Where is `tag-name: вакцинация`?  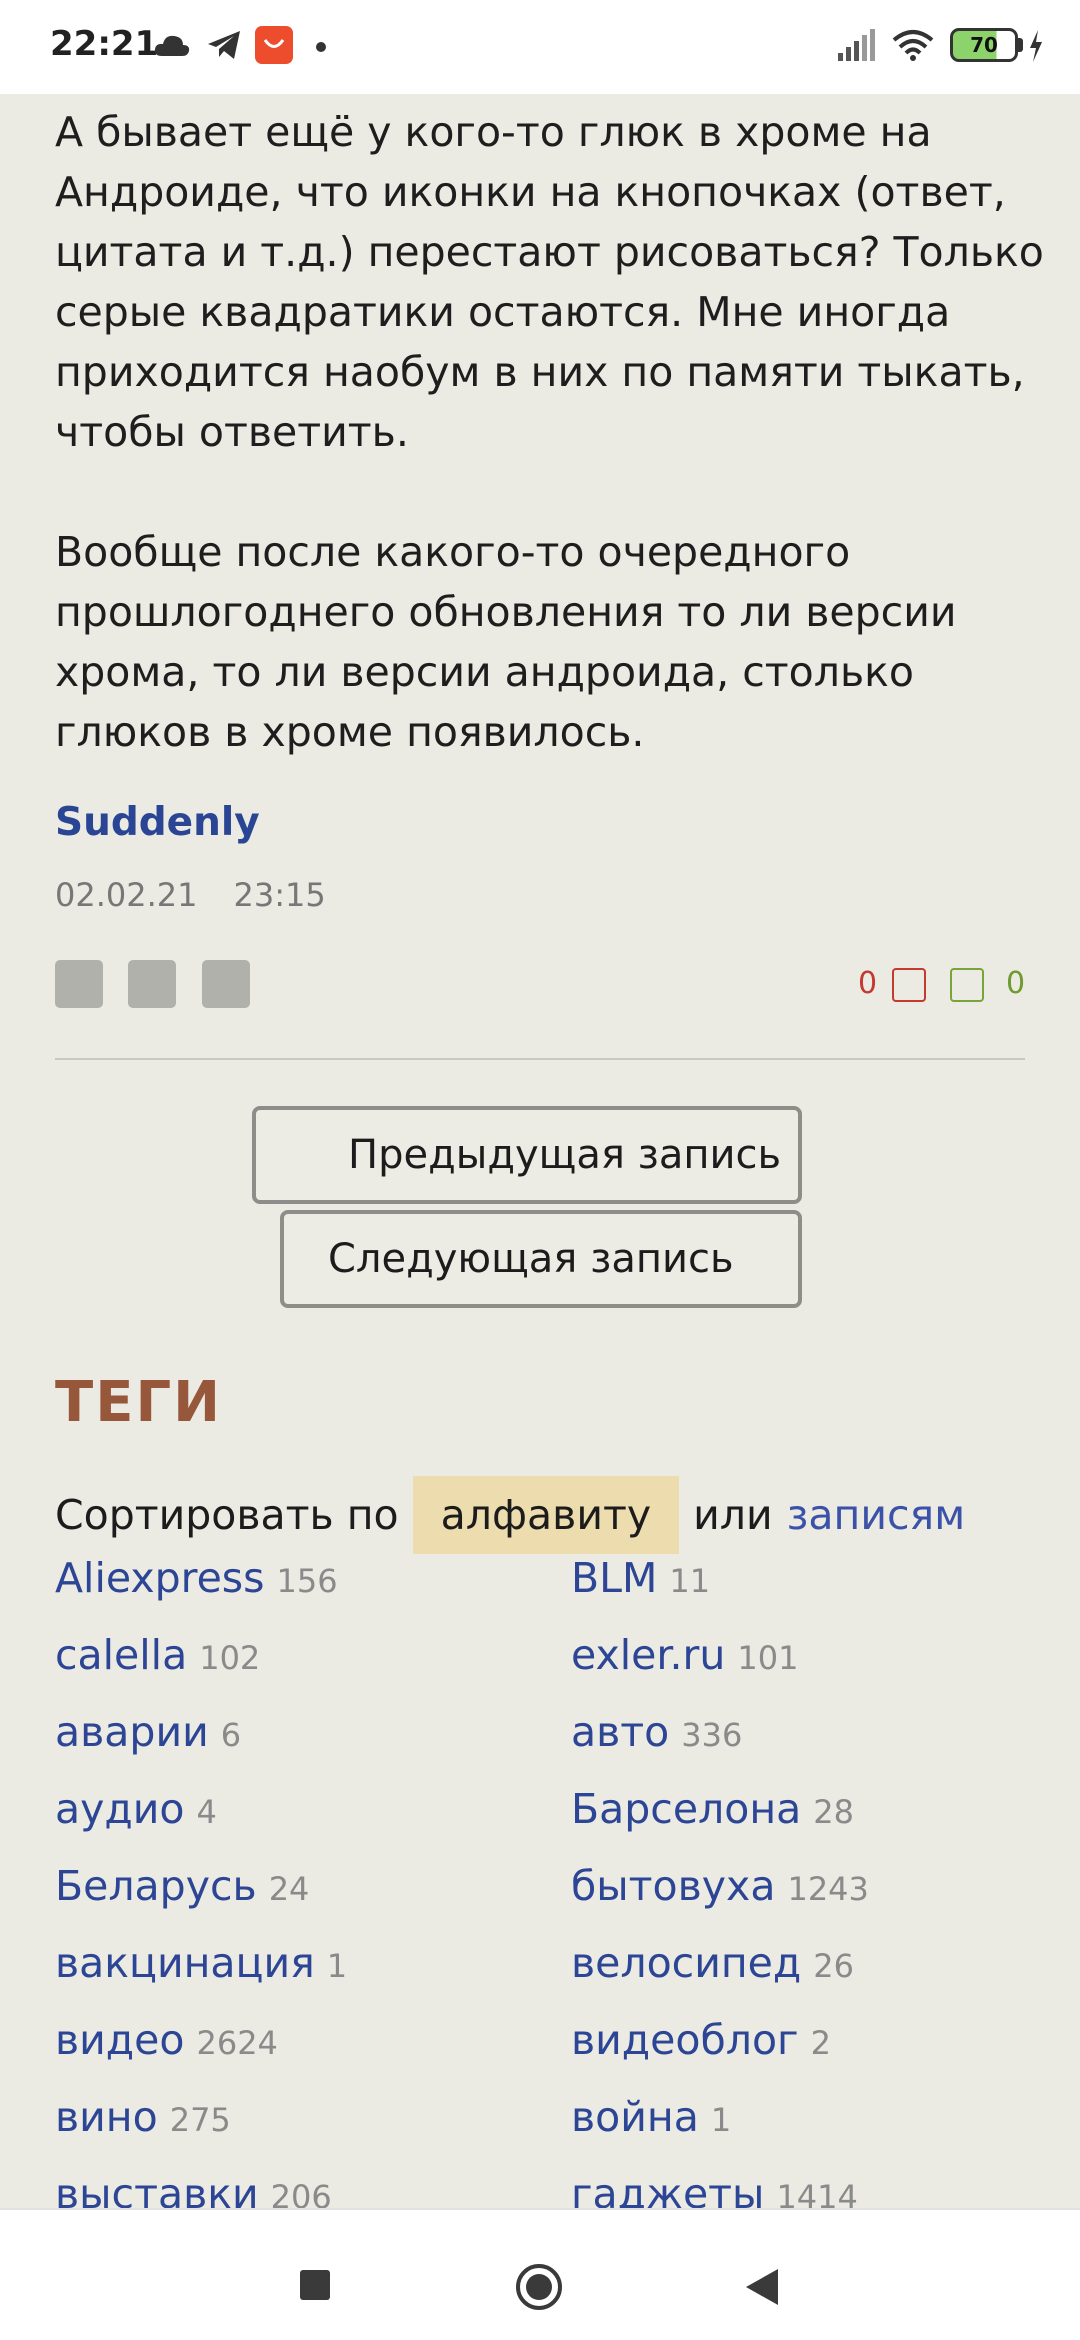
tag-name: вакцинация is located at coordinates (185, 1963).